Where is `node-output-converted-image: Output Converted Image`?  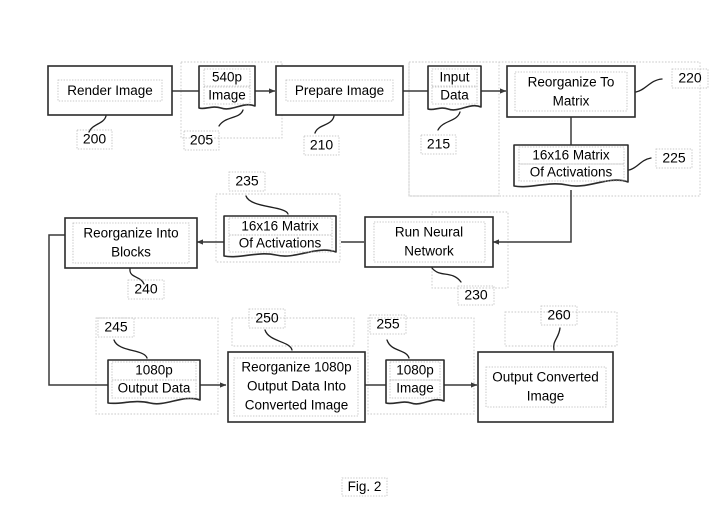
node-output-converted-image: Output Converted Image is located at coordinates (545, 387).